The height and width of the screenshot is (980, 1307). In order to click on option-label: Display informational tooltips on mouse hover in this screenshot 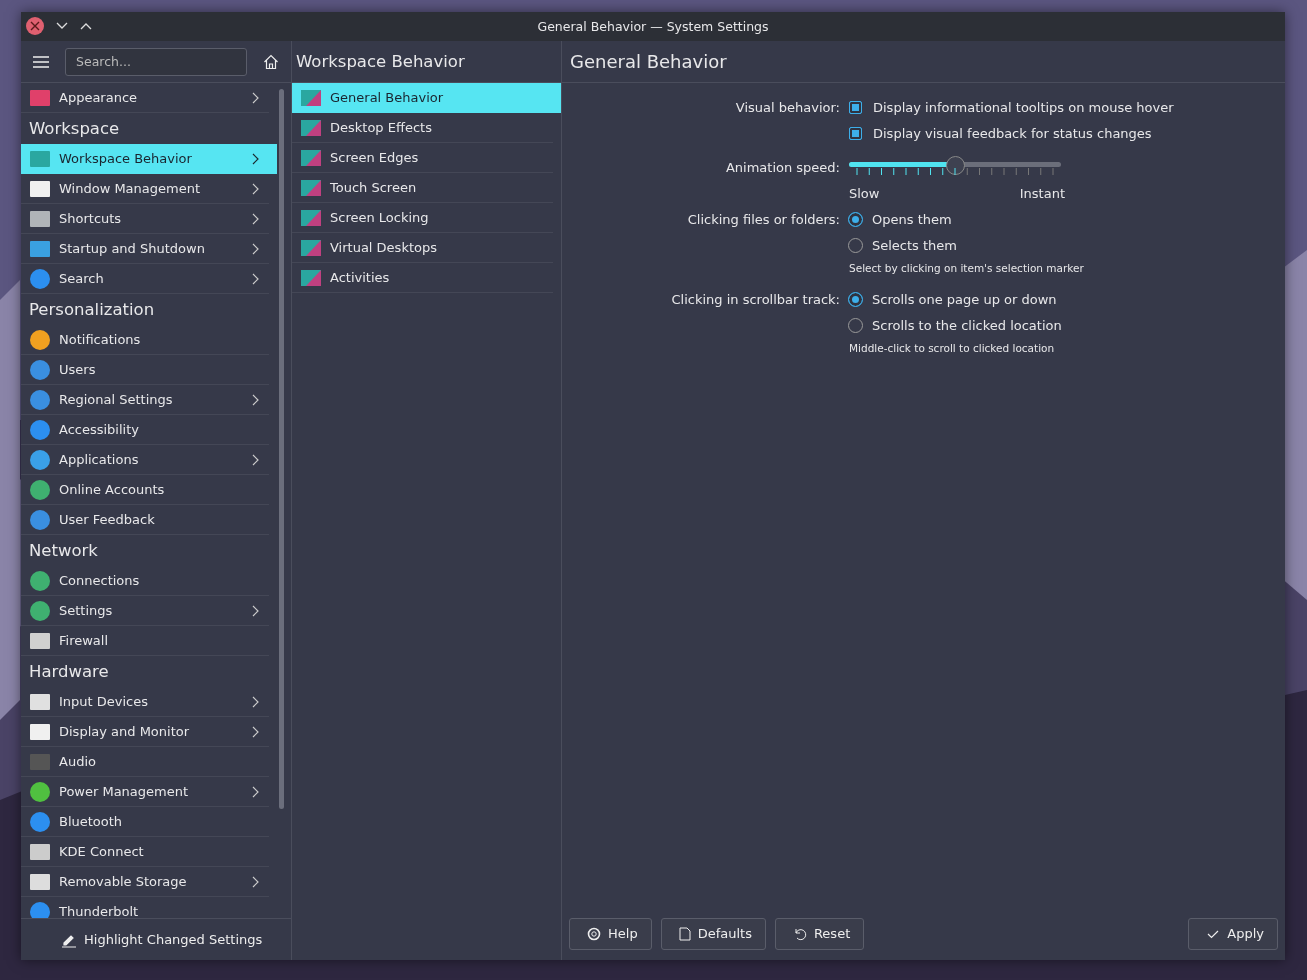, I will do `click(1023, 107)`.